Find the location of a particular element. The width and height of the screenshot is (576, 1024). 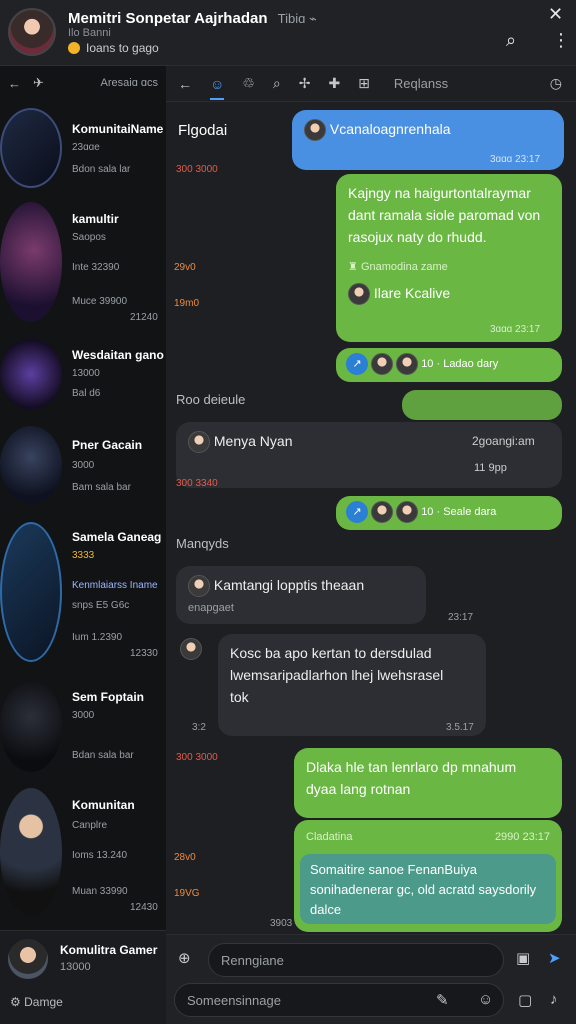

clock-icon: ◷ is located at coordinates (556, 83).